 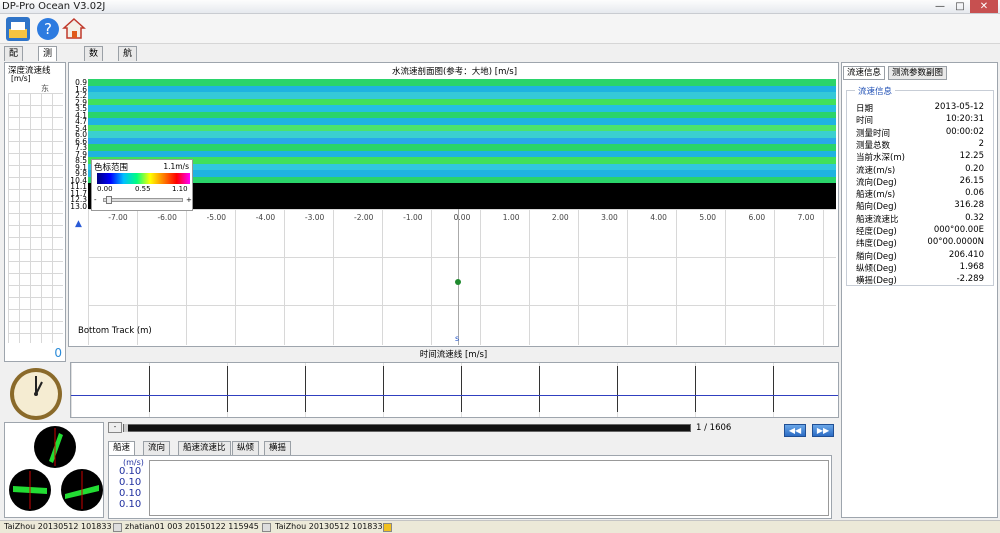 What do you see at coordinates (314, 217) in the screenshot?
I see `x-tick-label: -3.00` at bounding box center [314, 217].